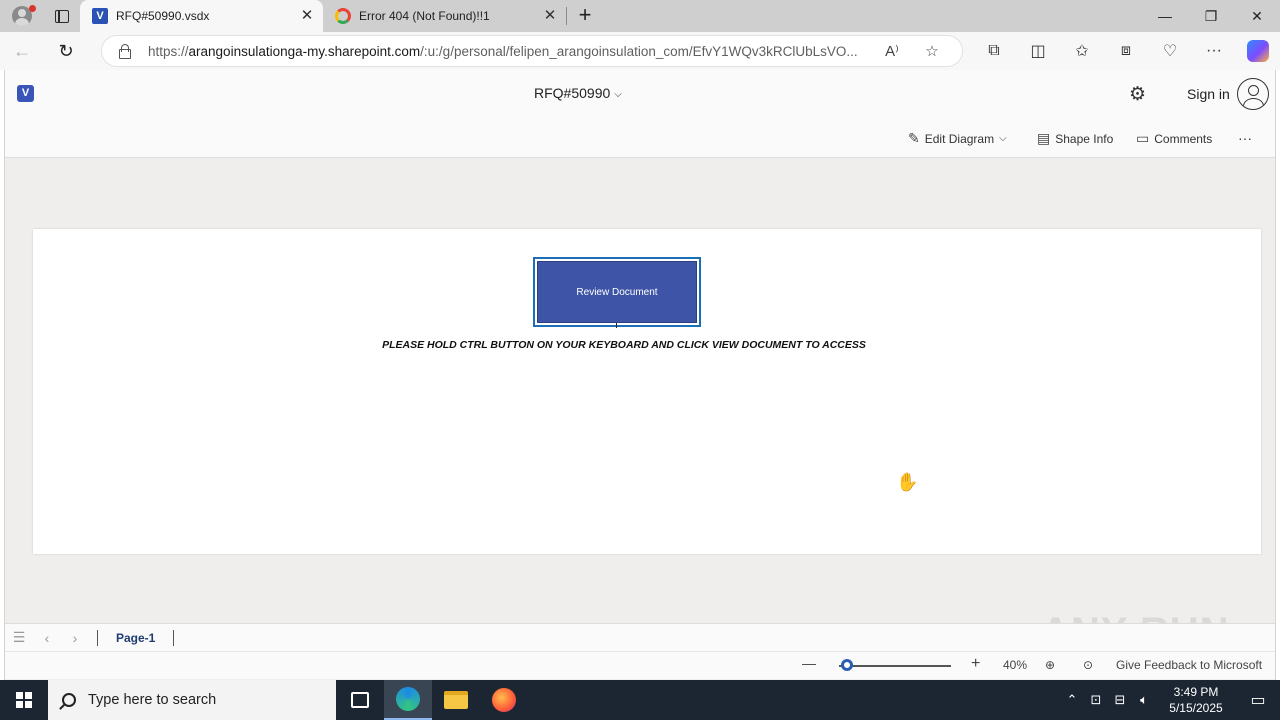  I want to click on copilot-button, so click(1258, 51).